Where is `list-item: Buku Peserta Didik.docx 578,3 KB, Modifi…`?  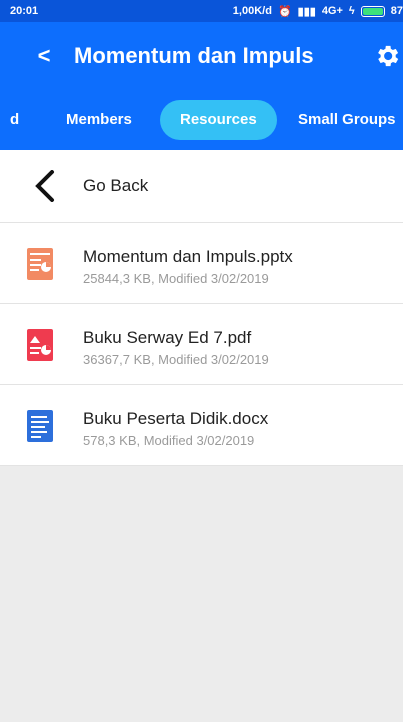
list-item: Buku Peserta Didik.docx 578,3 KB, Modifi… is located at coordinates (201, 425).